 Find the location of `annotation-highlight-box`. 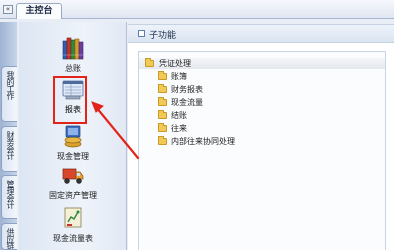

annotation-highlight-box is located at coordinates (70, 100).